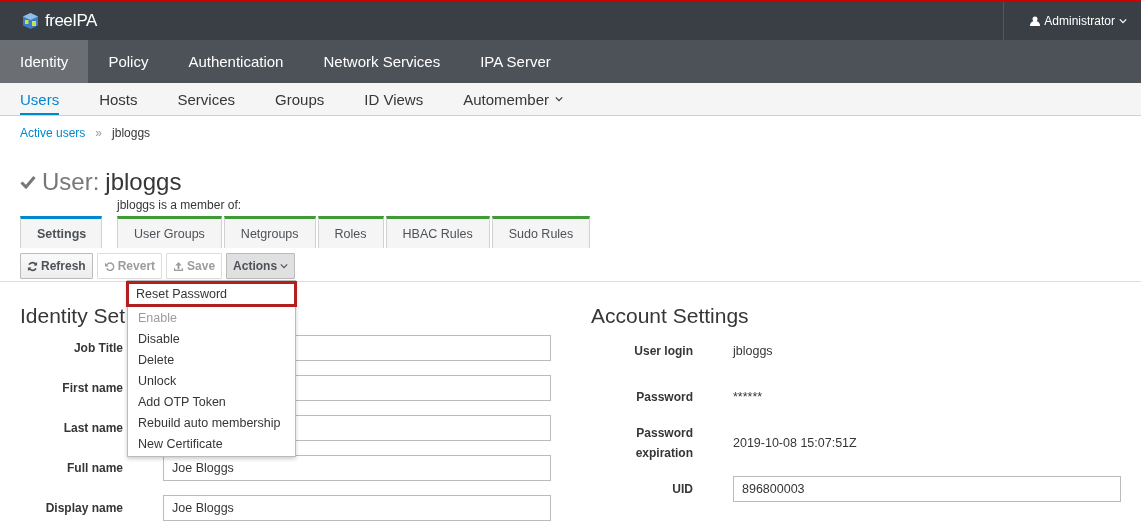  I want to click on subnav-tab: Users, so click(40, 99).